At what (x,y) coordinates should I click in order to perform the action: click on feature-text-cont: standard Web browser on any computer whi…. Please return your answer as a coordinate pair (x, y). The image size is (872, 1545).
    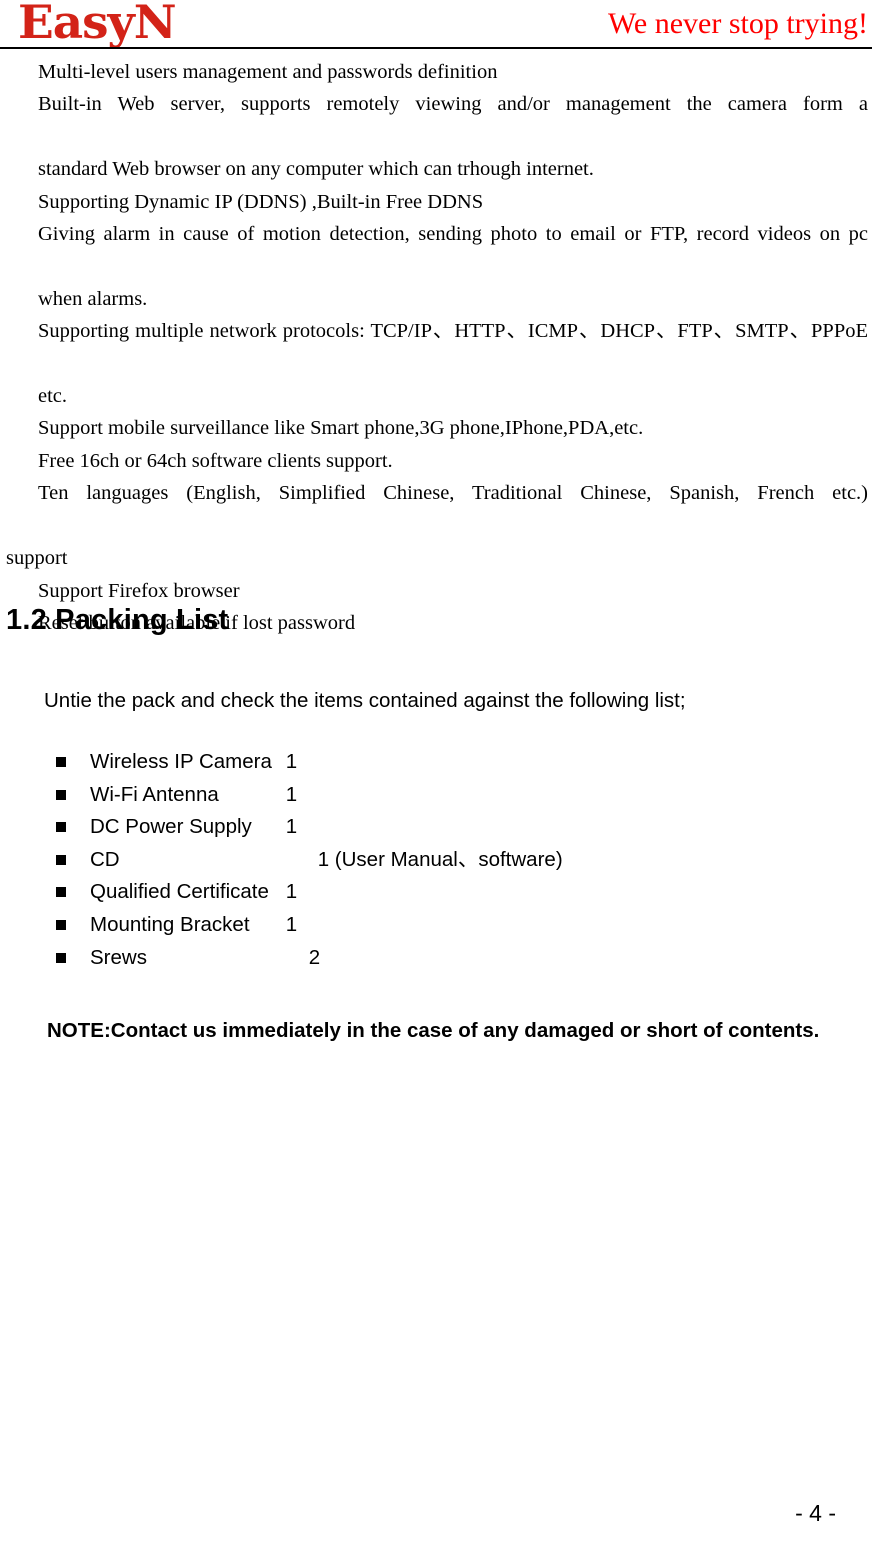
    Looking at the image, I should click on (316, 169).